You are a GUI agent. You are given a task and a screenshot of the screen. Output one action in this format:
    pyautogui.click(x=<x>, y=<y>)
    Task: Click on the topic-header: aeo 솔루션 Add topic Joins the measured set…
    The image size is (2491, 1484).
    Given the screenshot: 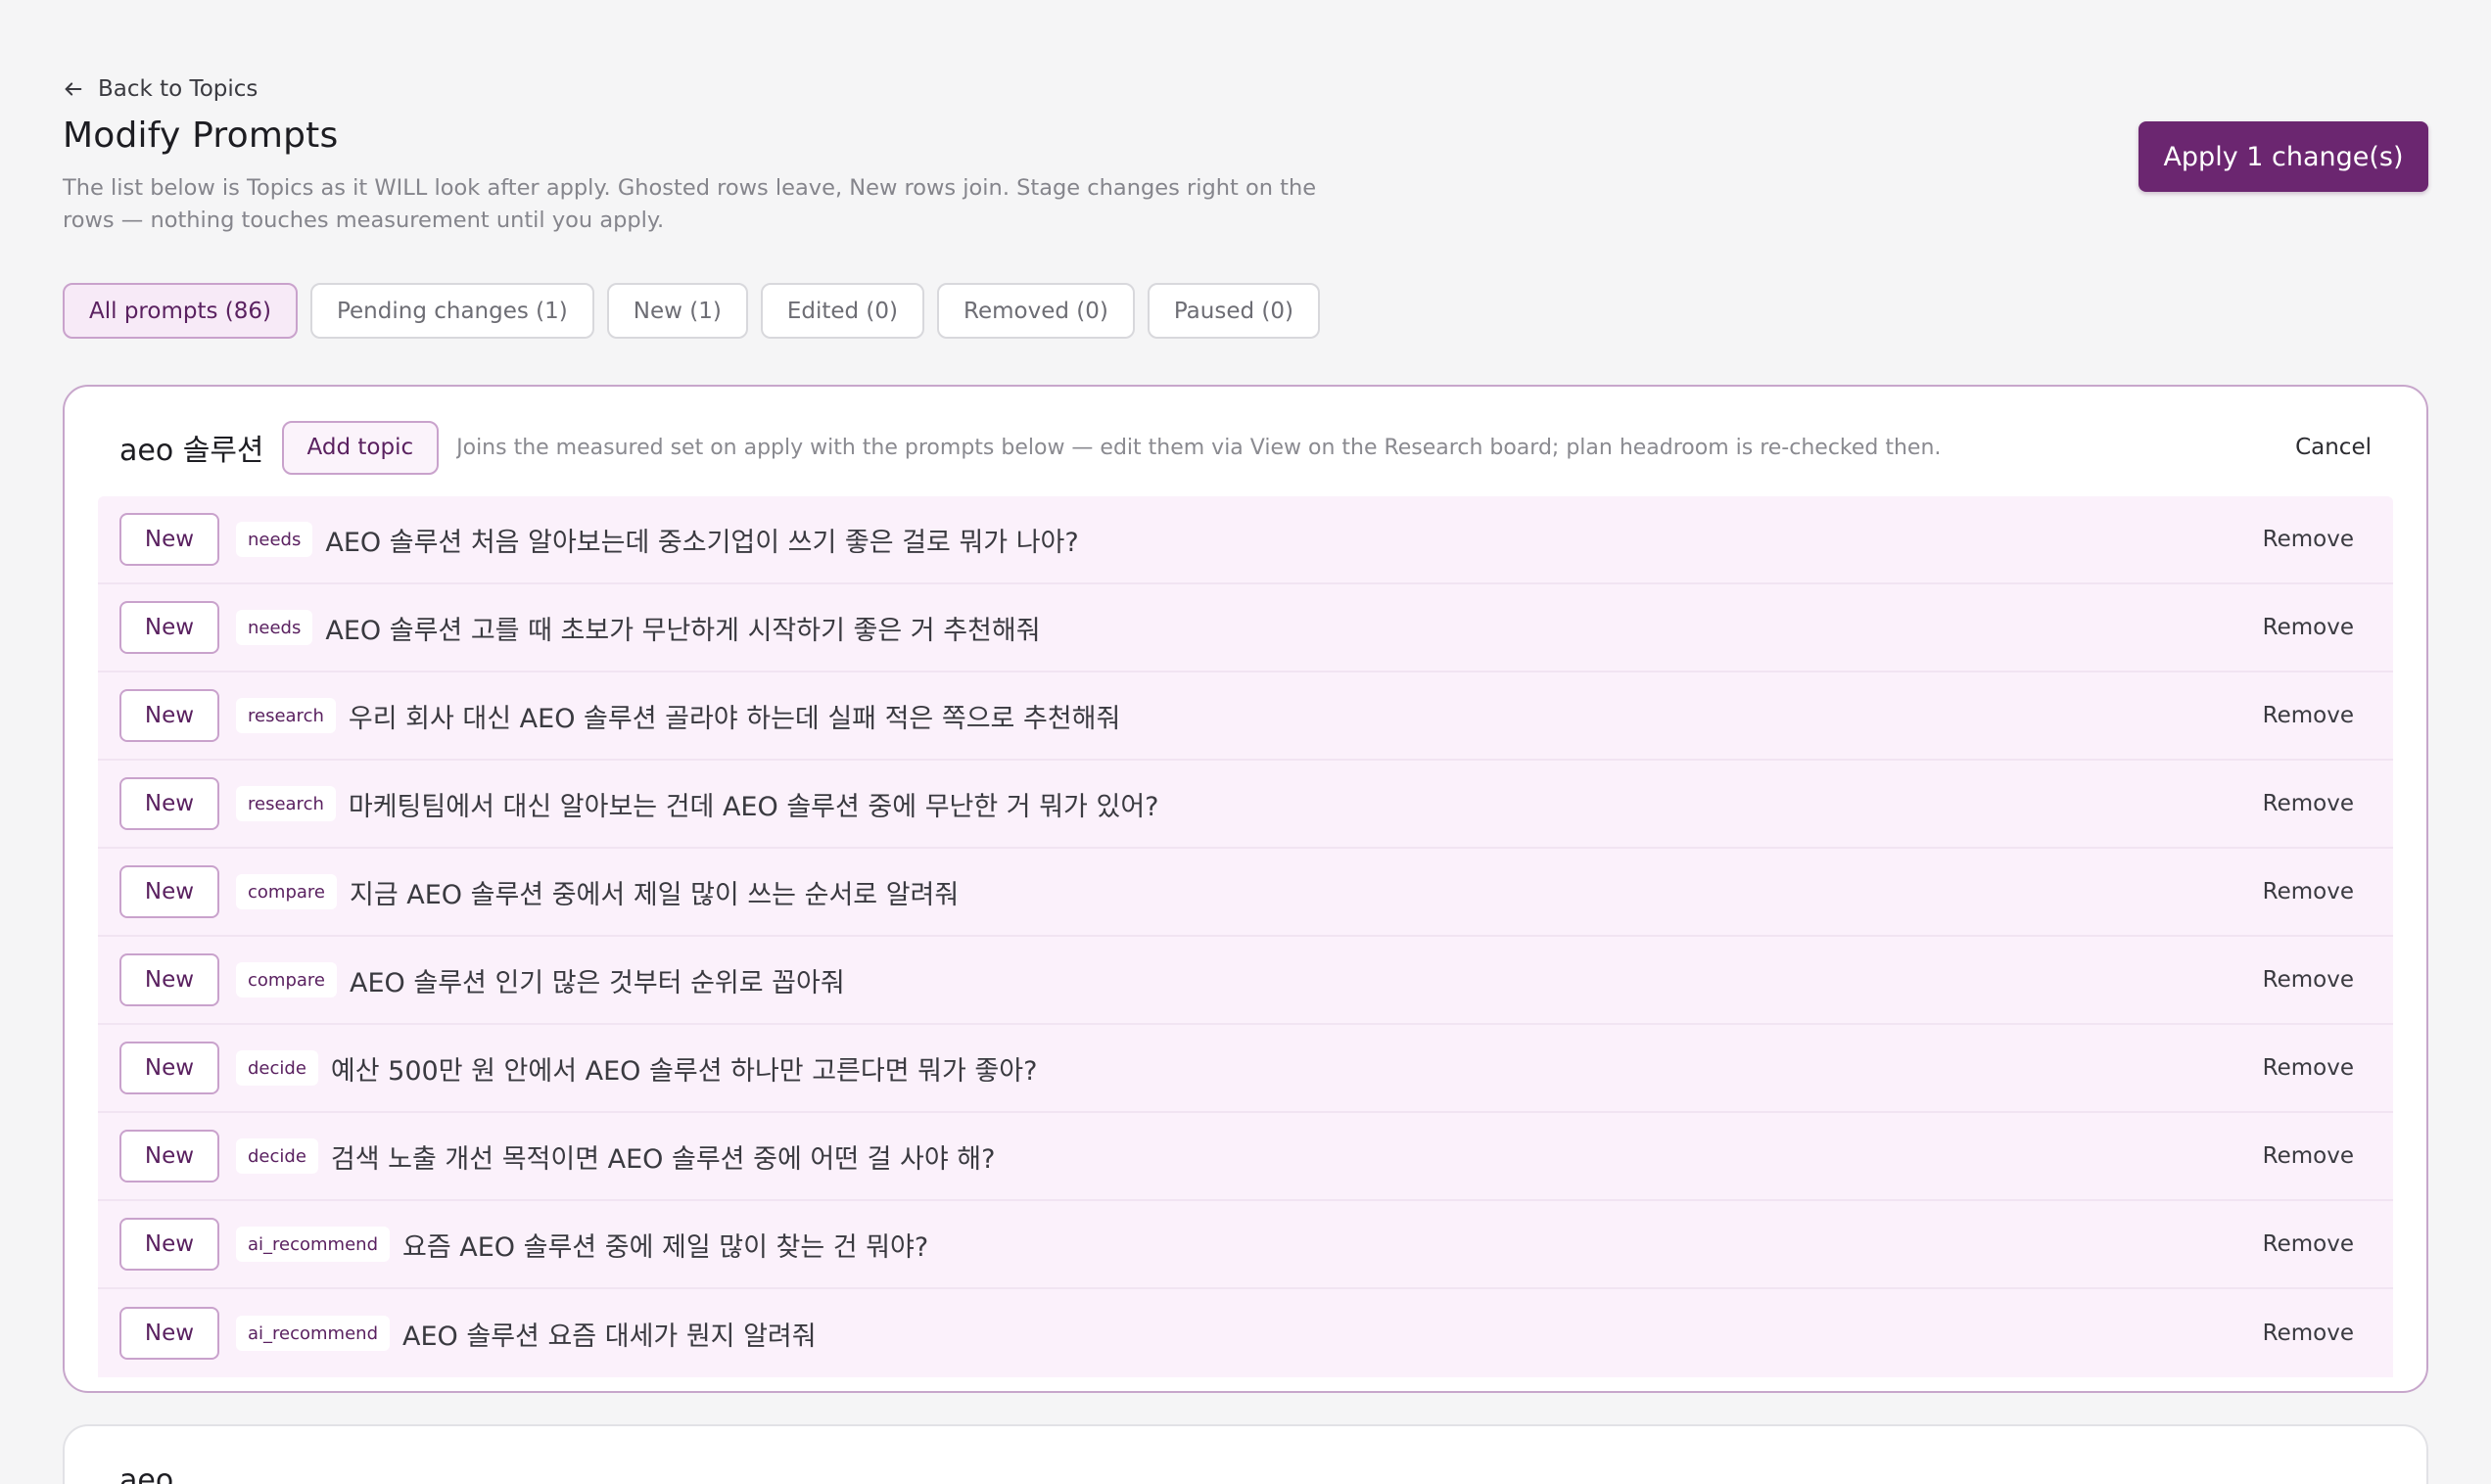 What is the action you would take?
    pyautogui.click(x=1245, y=447)
    